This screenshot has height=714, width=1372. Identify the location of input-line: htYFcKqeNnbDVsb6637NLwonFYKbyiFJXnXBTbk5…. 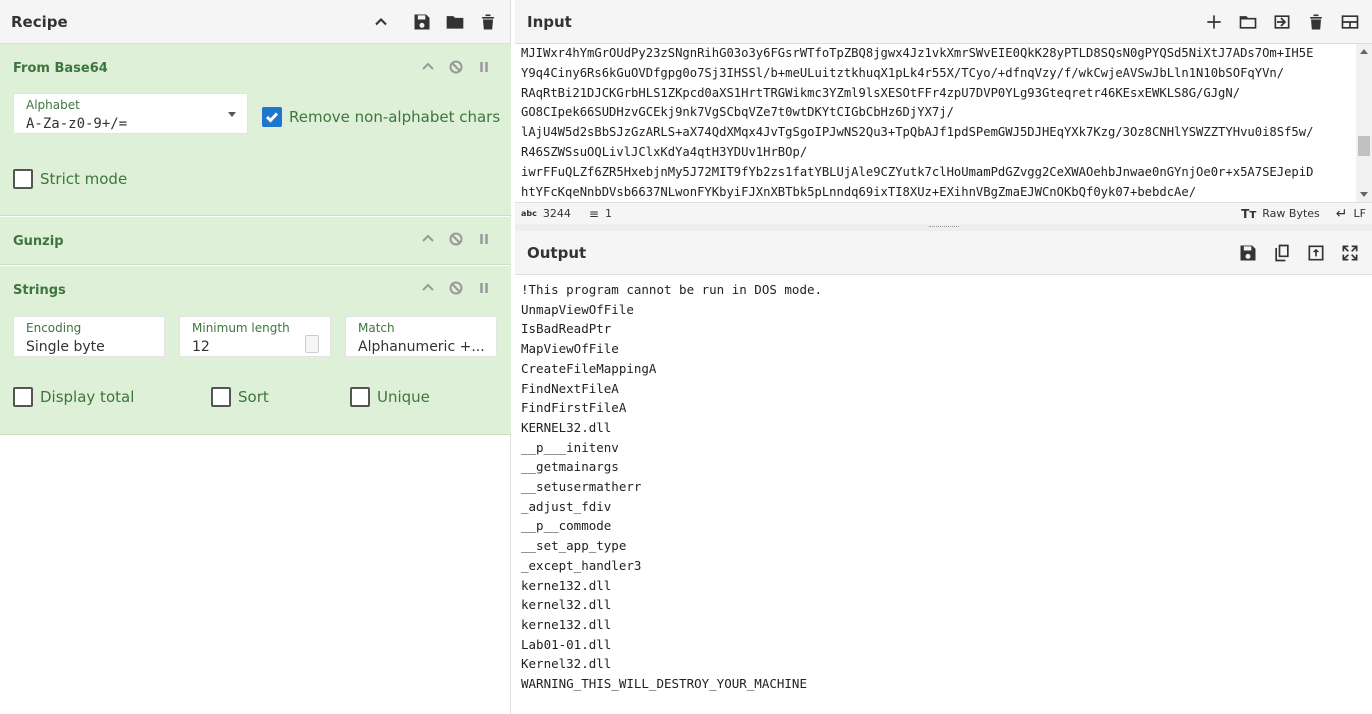
(859, 191).